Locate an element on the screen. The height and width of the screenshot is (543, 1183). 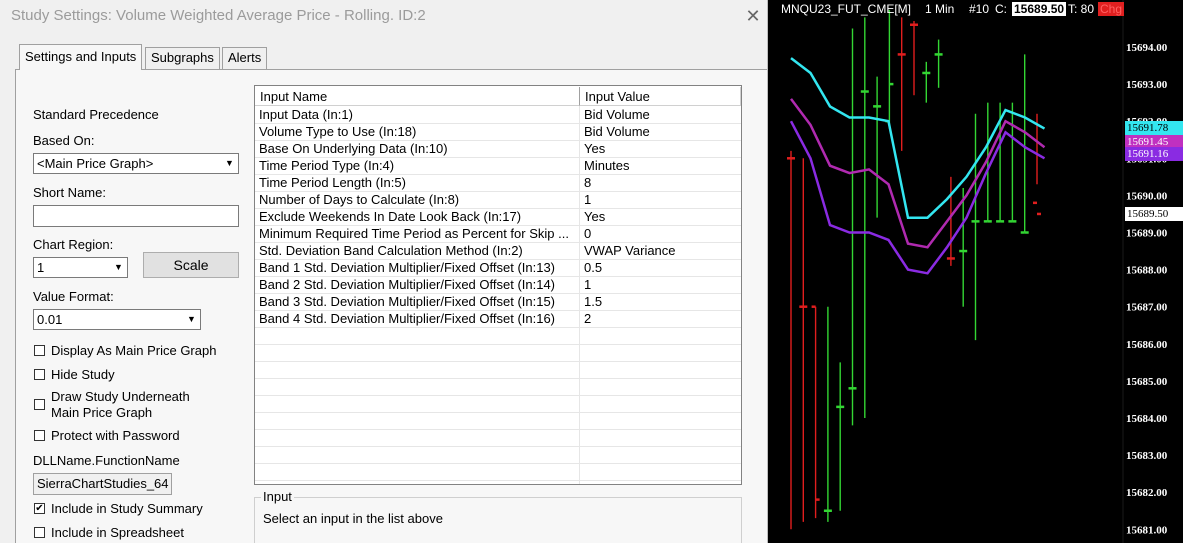
input-help-text: Select an input in the list above is located at coordinates (353, 518).